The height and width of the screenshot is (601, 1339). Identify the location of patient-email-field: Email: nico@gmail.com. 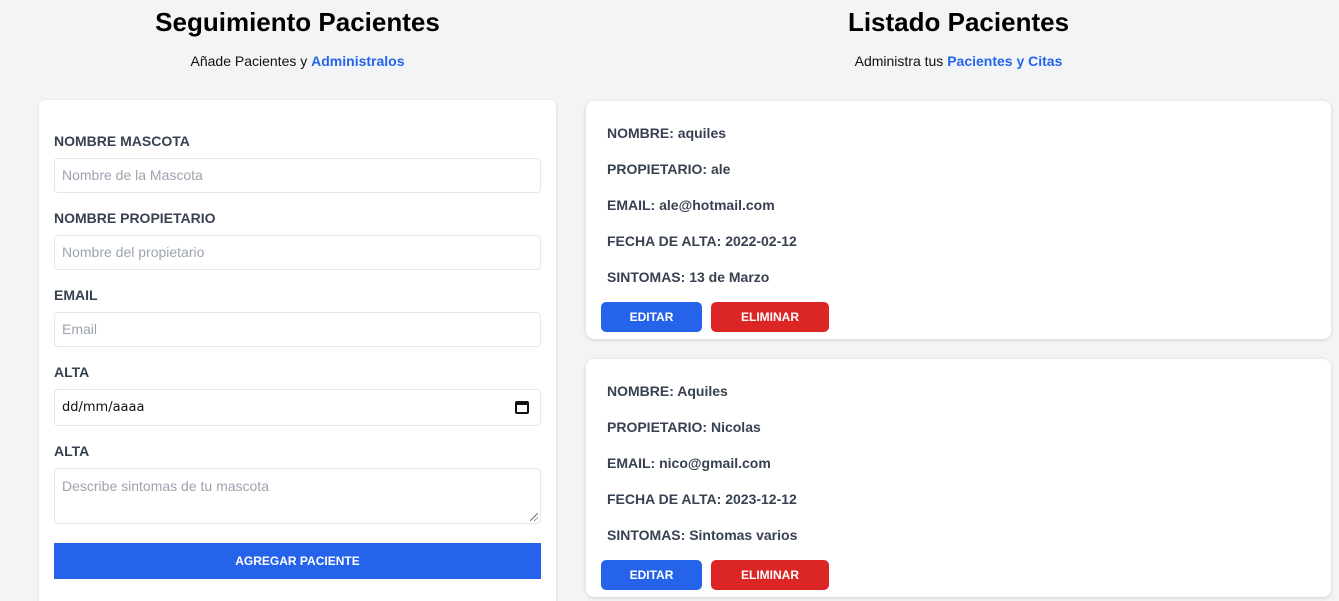
(689, 463).